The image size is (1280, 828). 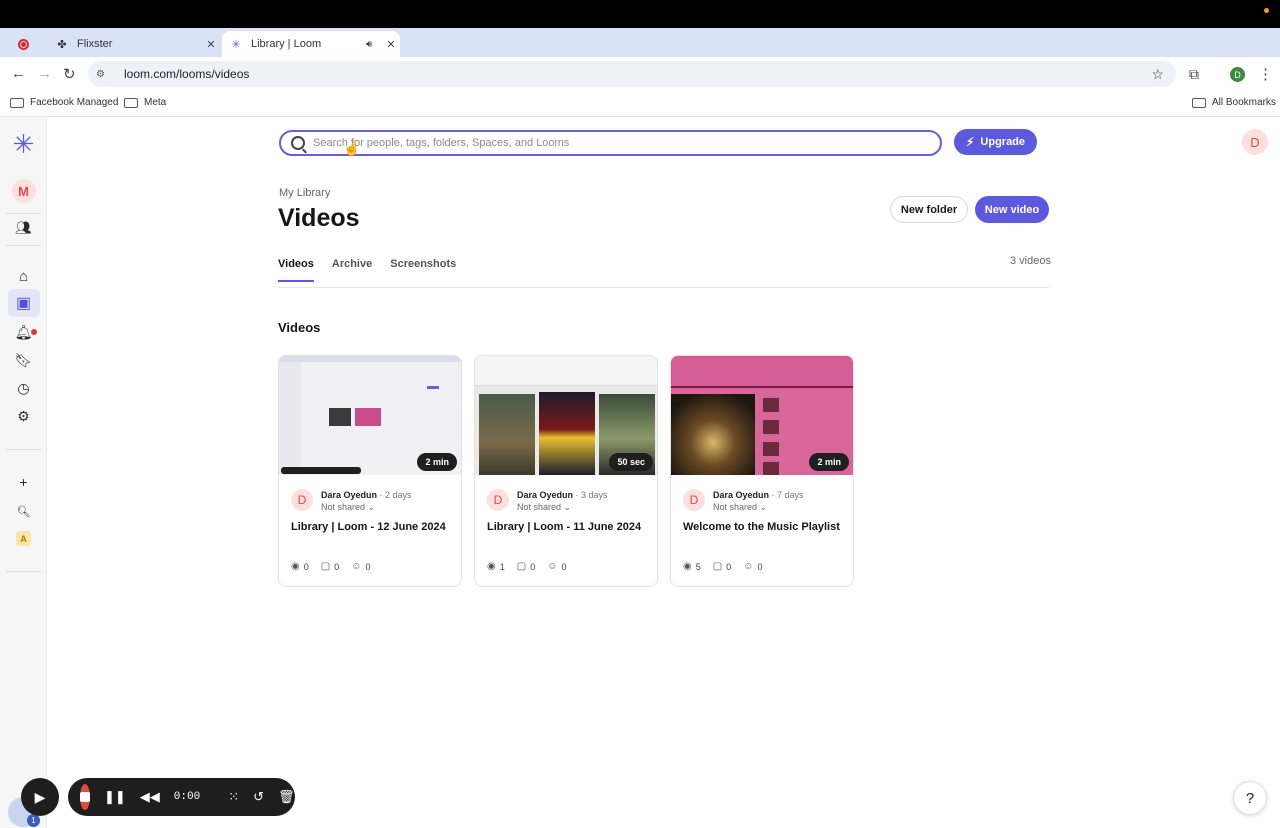 I want to click on video-title: Welcome to the Music Playlist, so click(x=761, y=527).